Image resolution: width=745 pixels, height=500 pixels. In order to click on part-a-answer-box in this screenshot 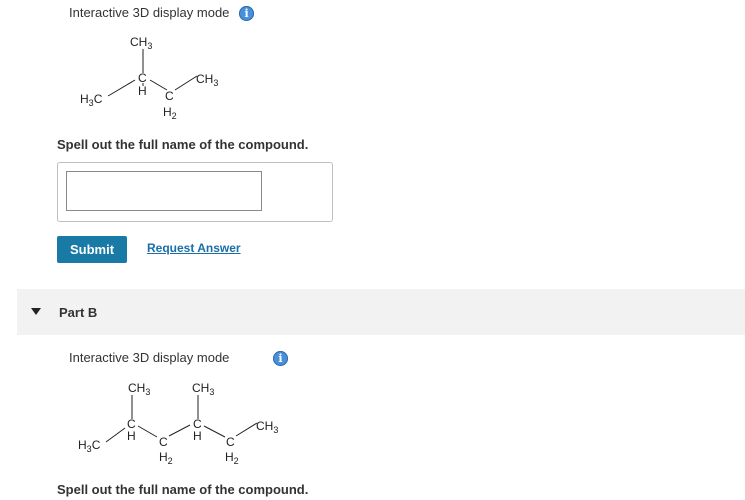, I will do `click(195, 192)`.